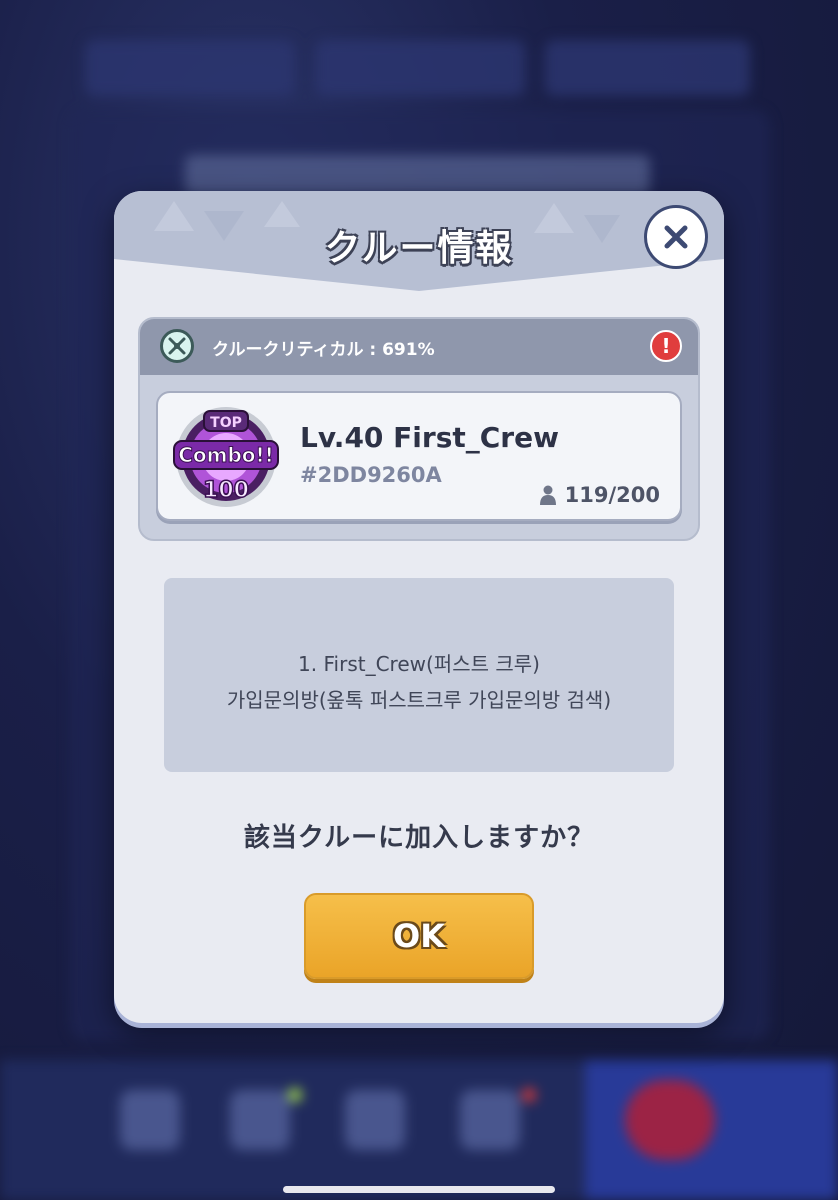  I want to click on home-indicator, so click(419, 1189).